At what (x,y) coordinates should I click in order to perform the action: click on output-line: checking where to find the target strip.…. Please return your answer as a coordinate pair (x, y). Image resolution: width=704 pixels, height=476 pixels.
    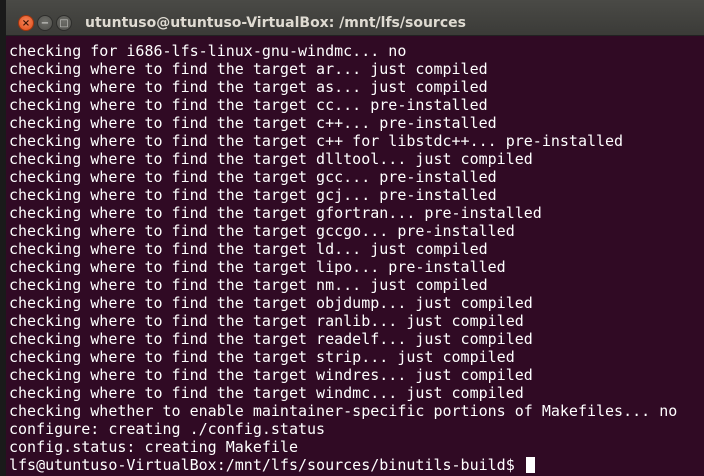
    Looking at the image, I should click on (262, 357).